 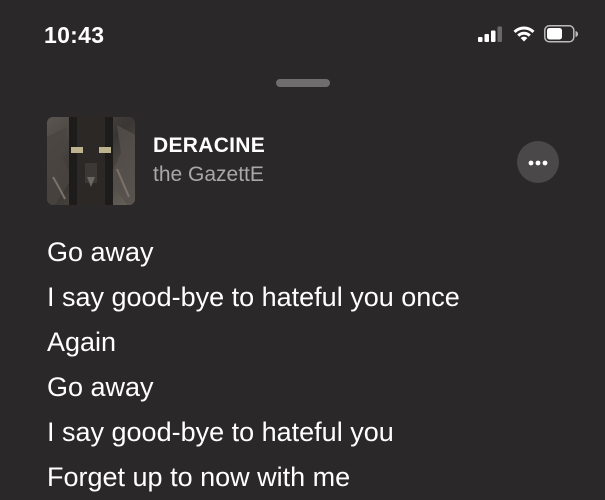 I want to click on ellipsis-icon, so click(x=538, y=162).